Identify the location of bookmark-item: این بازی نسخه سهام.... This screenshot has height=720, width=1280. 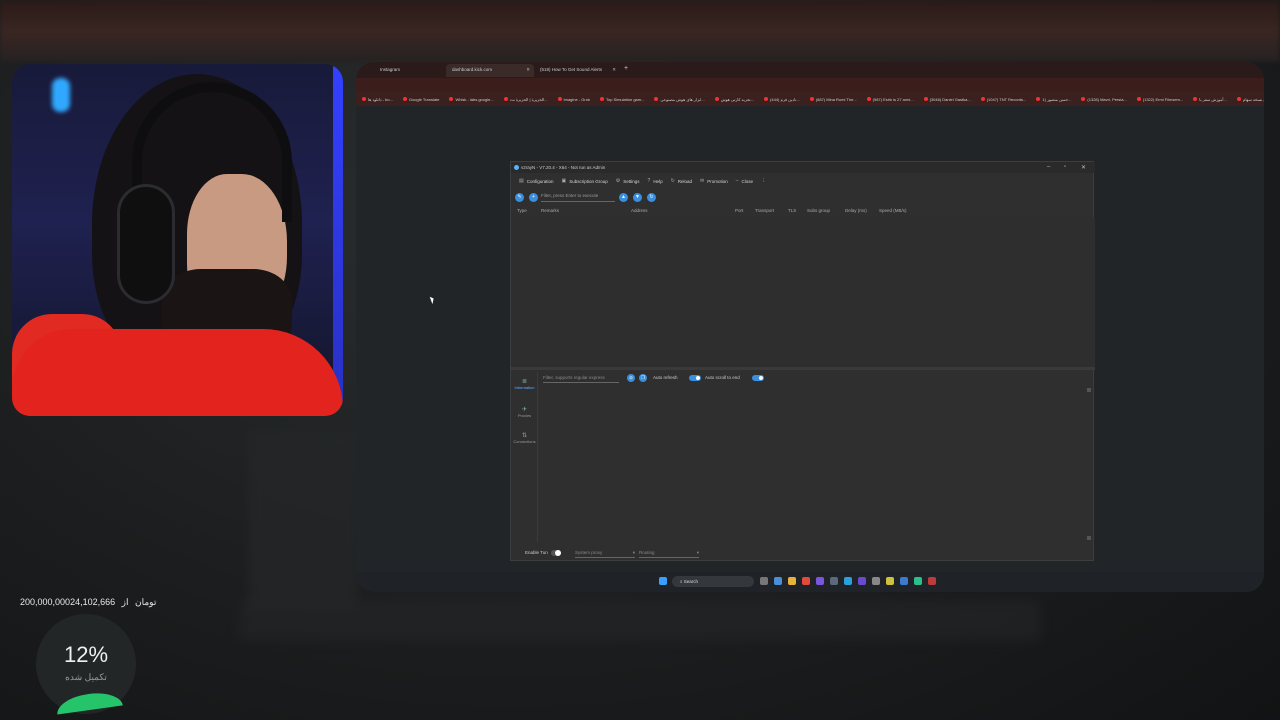
(1250, 99).